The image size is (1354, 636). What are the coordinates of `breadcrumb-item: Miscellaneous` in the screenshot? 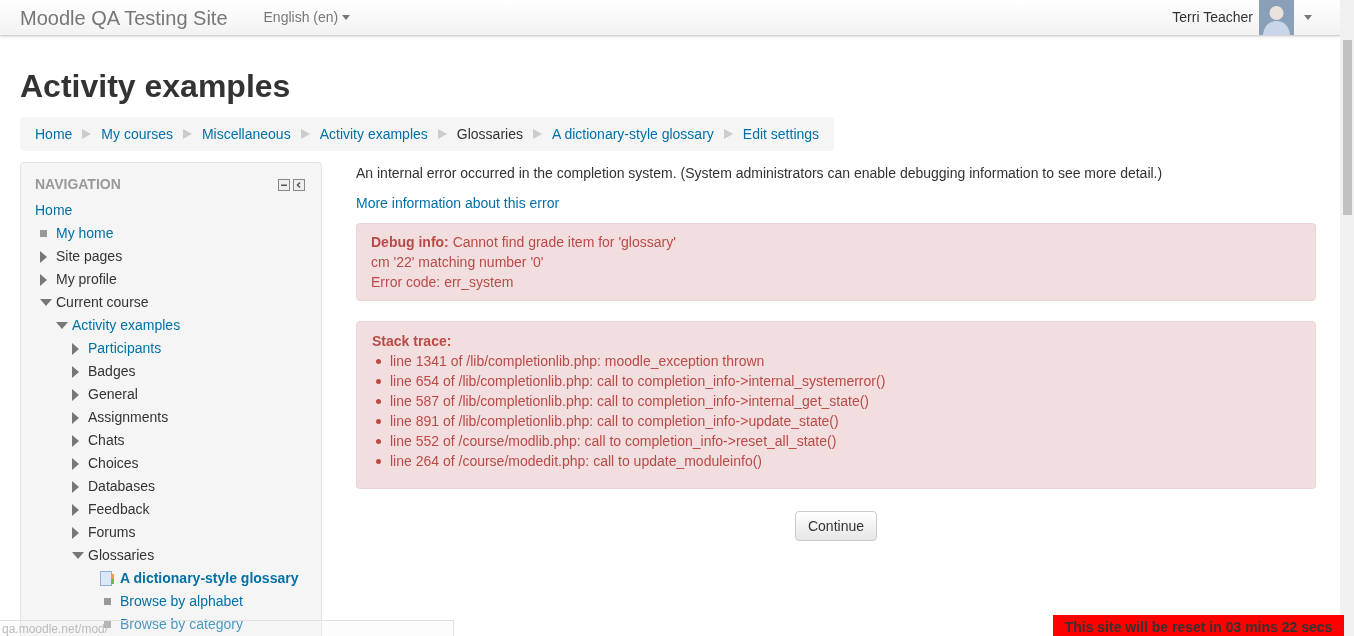 It's located at (246, 134).